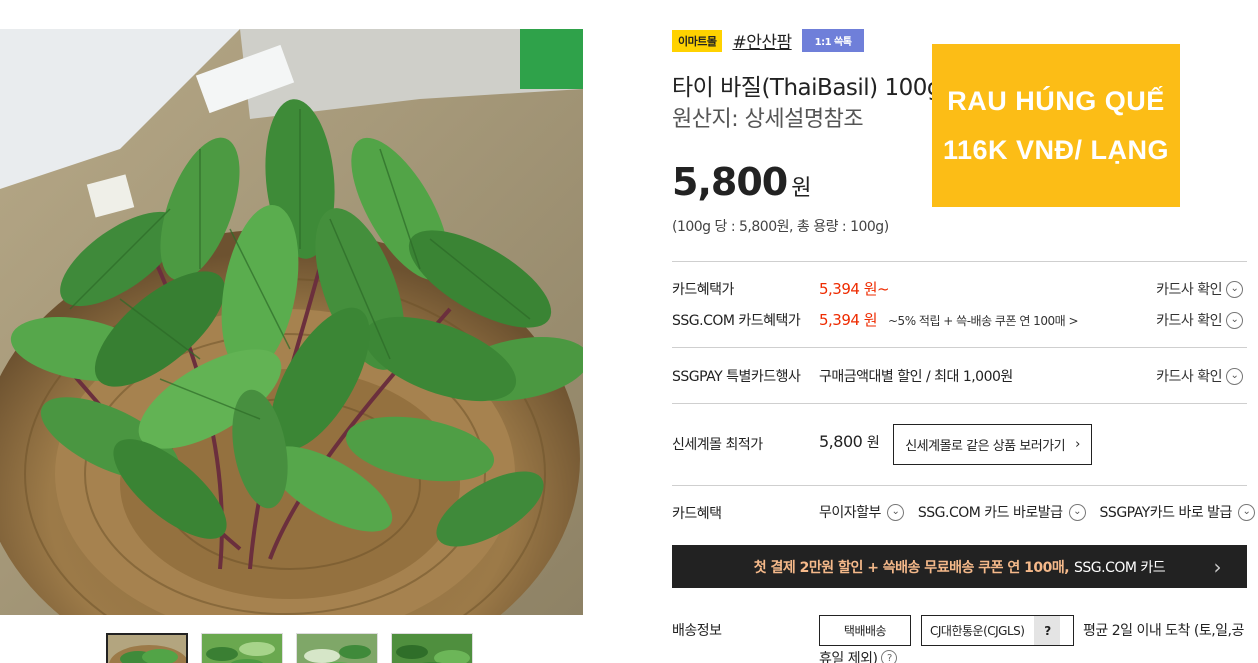 The width and height of the screenshot is (1258, 663). I want to click on question-circle-icon: ?, so click(889, 656).